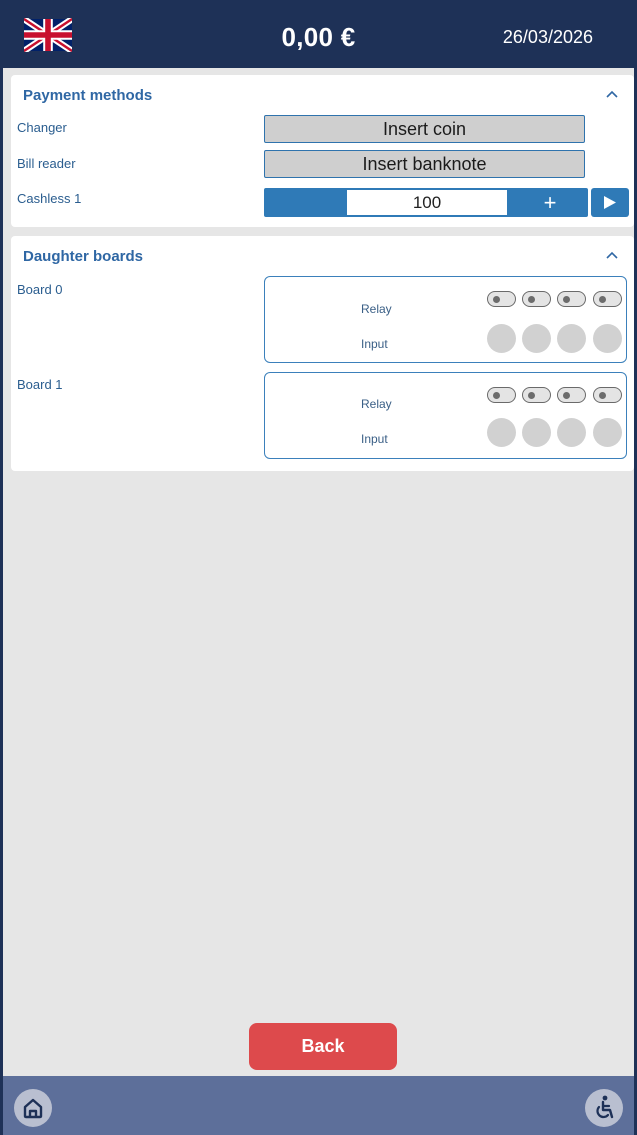 This screenshot has width=637, height=1135. What do you see at coordinates (40, 289) in the screenshot?
I see `board-0-label: Board 0` at bounding box center [40, 289].